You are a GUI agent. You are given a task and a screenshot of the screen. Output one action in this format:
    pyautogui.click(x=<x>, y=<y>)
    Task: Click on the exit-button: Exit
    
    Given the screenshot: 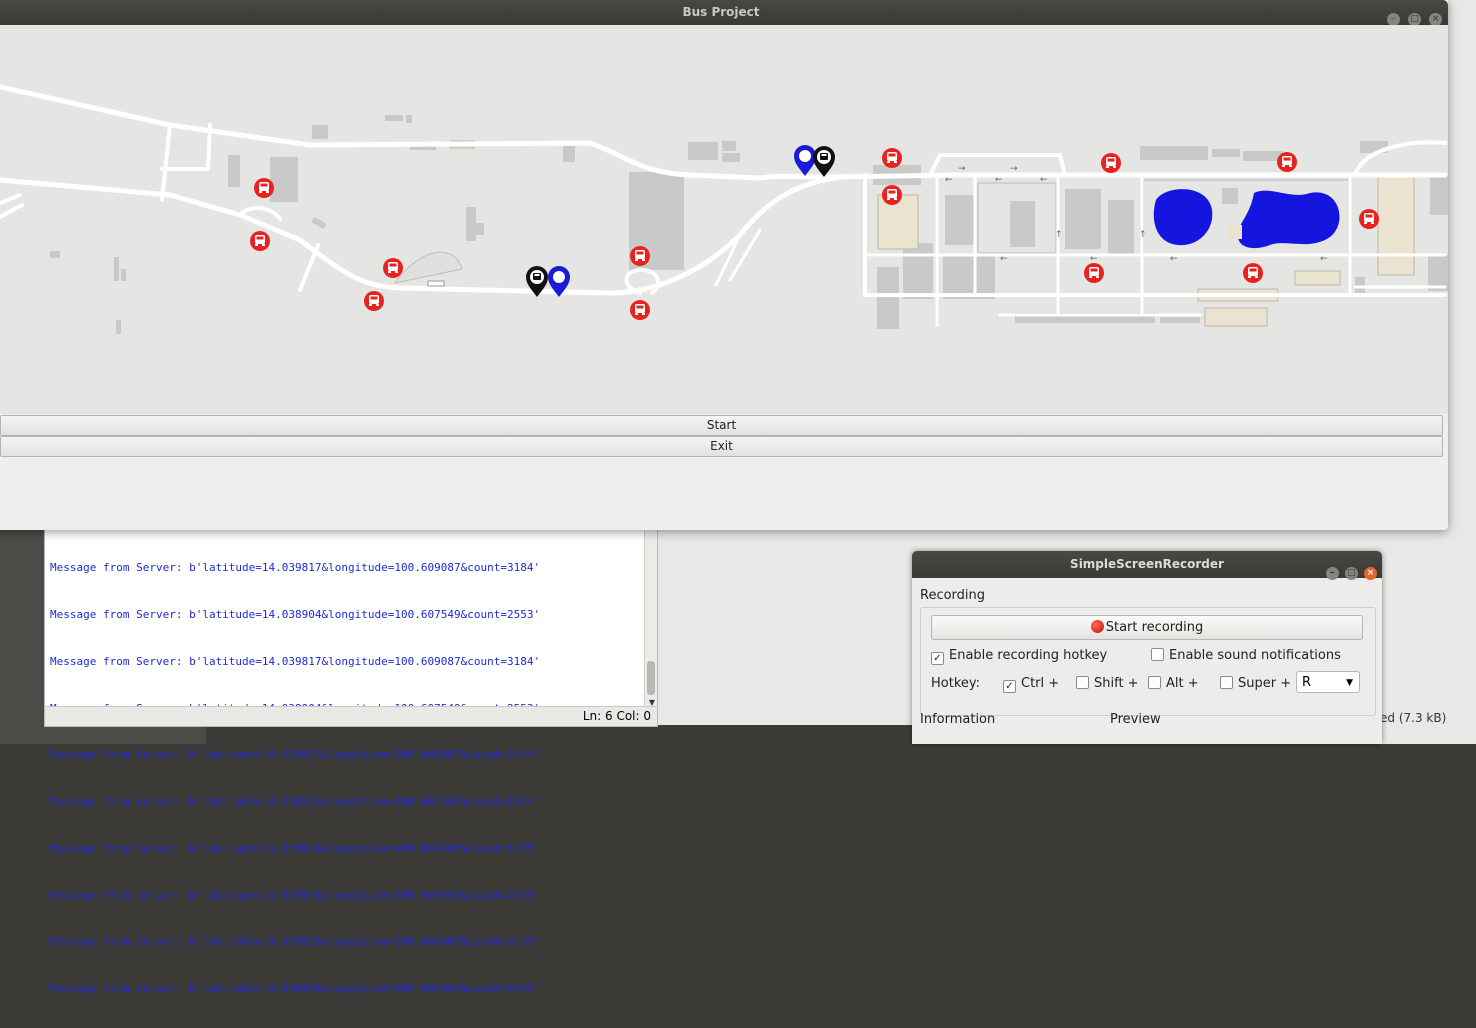 What is the action you would take?
    pyautogui.click(x=721, y=446)
    